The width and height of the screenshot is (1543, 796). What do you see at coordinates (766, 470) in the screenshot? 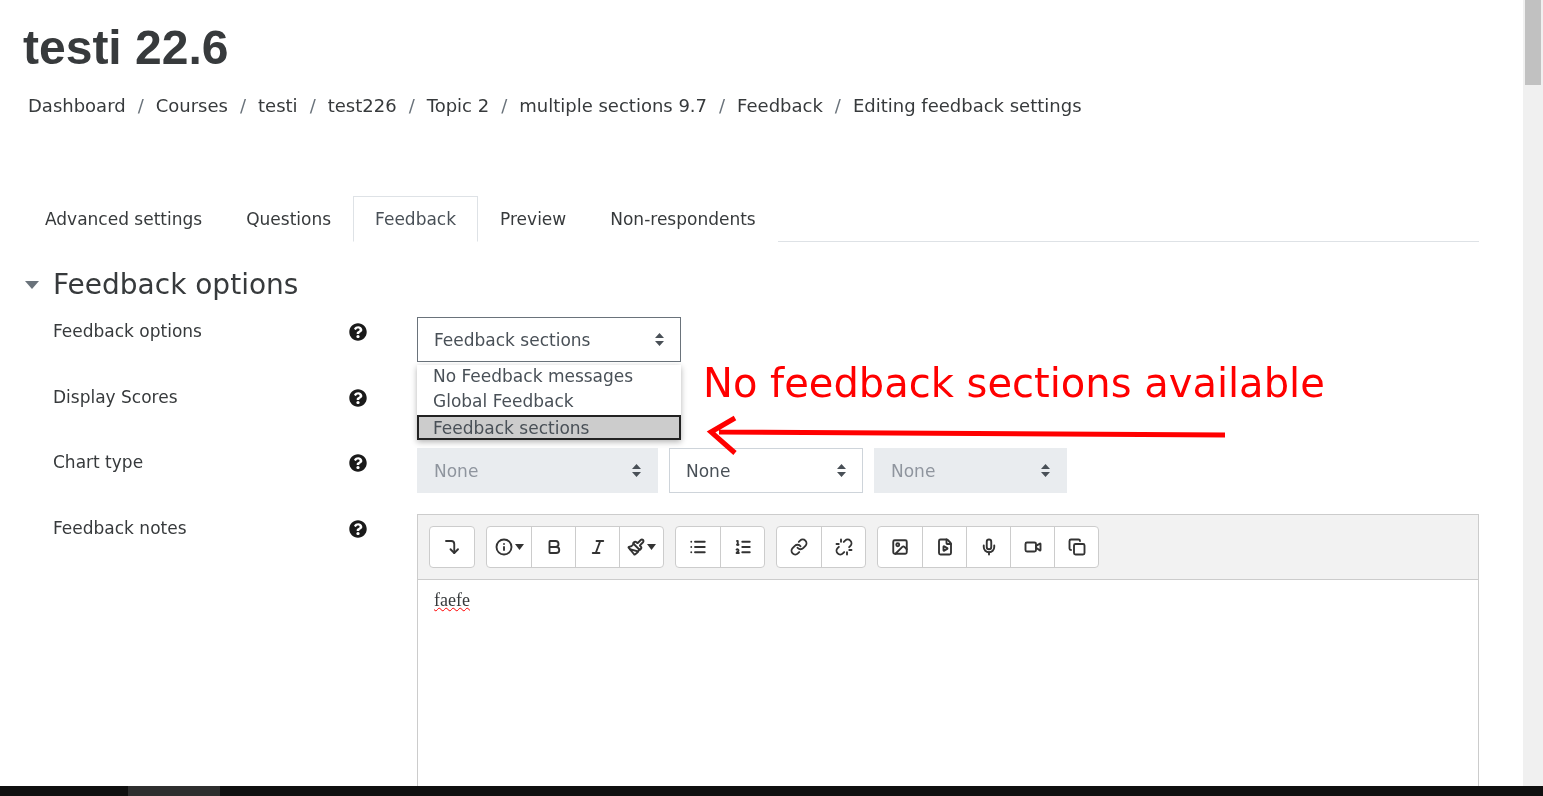
I see `select-field: None` at bounding box center [766, 470].